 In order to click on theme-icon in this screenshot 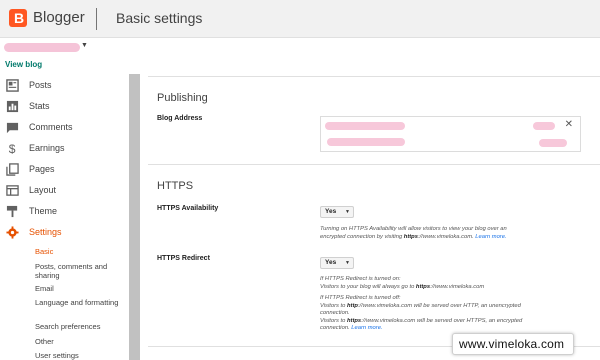, I will do `click(12, 211)`.